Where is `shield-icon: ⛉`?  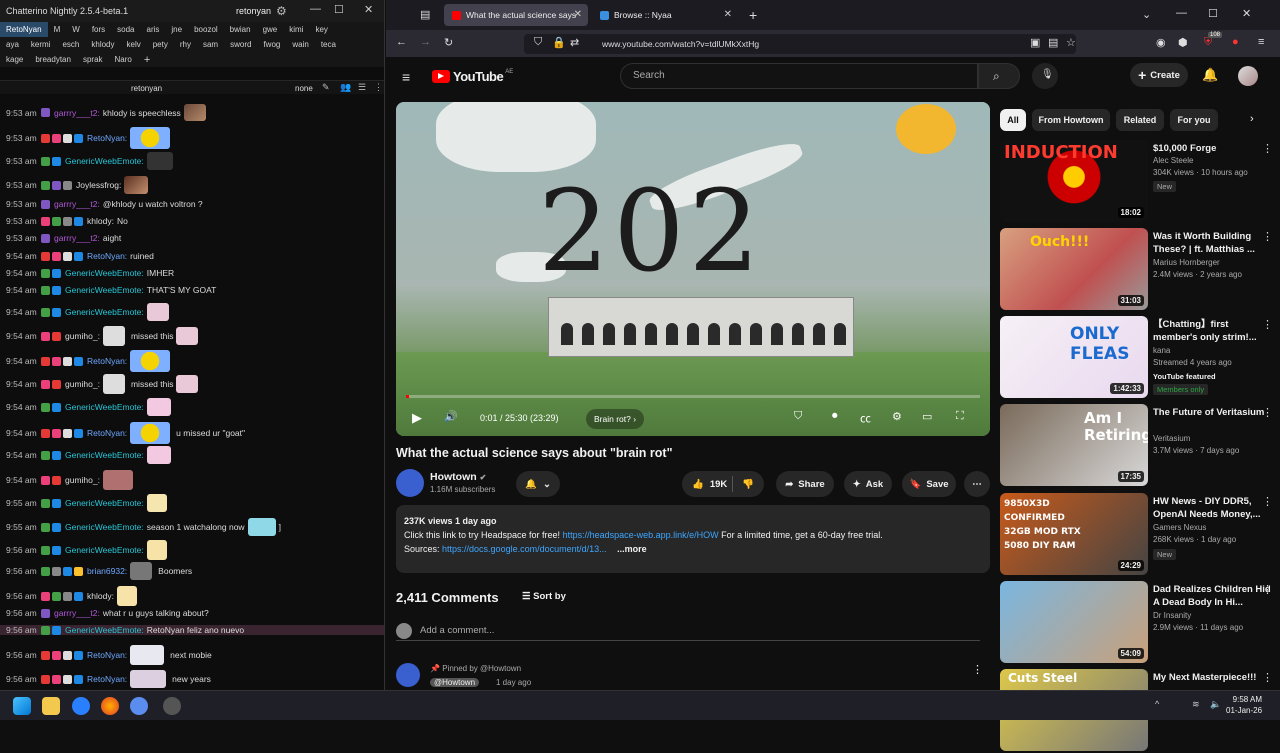
shield-icon: ⛉ is located at coordinates (538, 42).